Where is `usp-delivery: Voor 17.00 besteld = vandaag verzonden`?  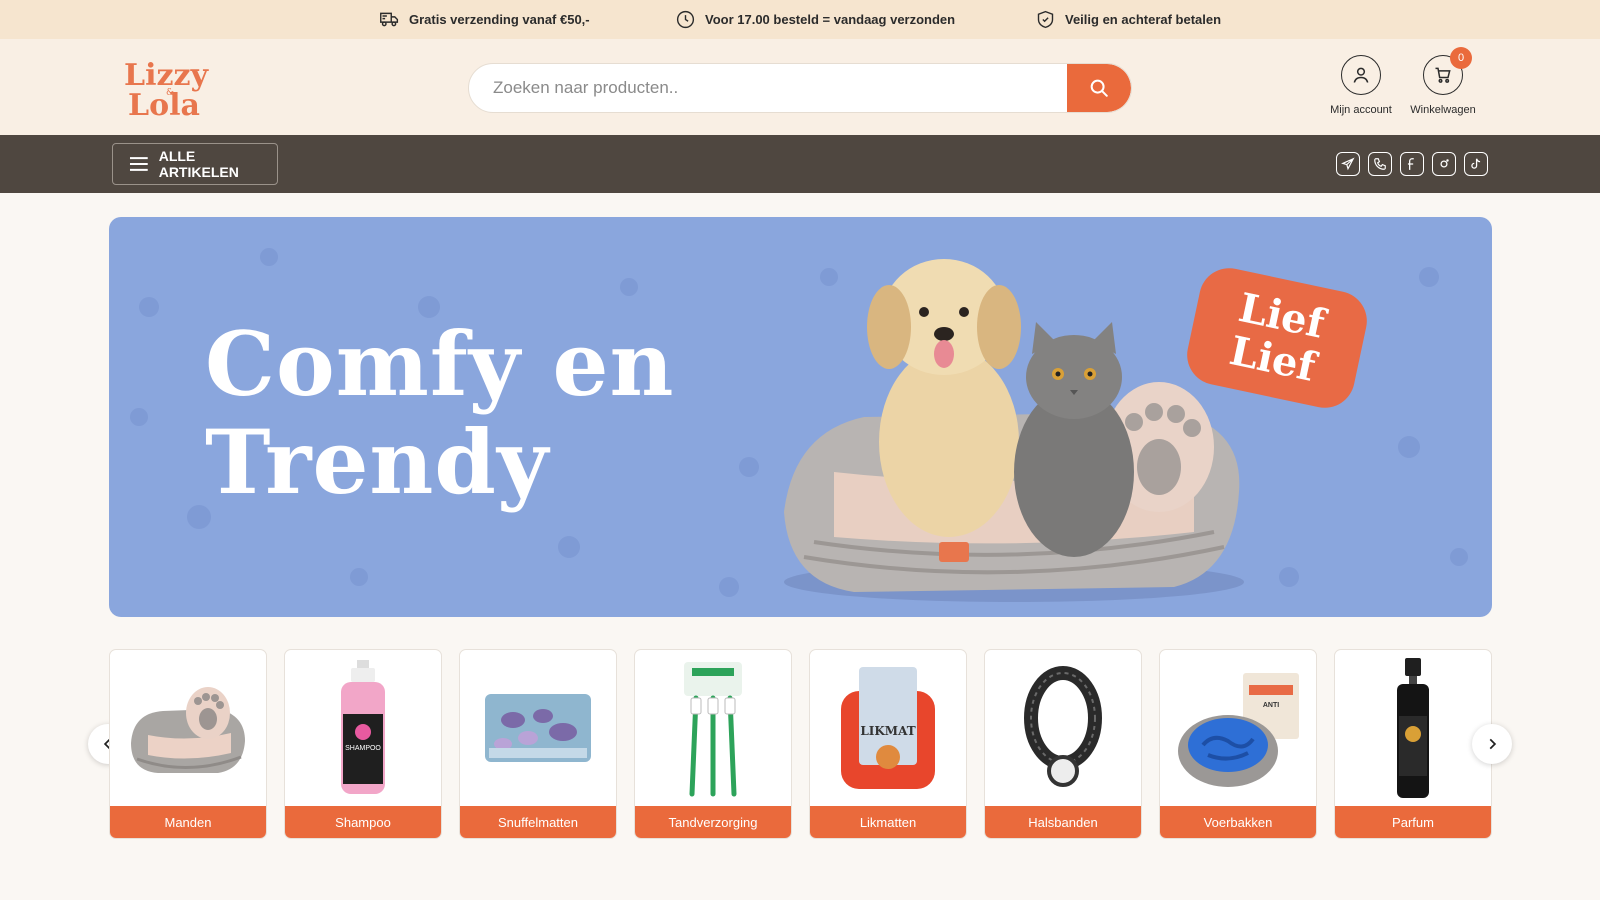
usp-delivery: Voor 17.00 besteld = vandaag verzonden is located at coordinates (815, 19).